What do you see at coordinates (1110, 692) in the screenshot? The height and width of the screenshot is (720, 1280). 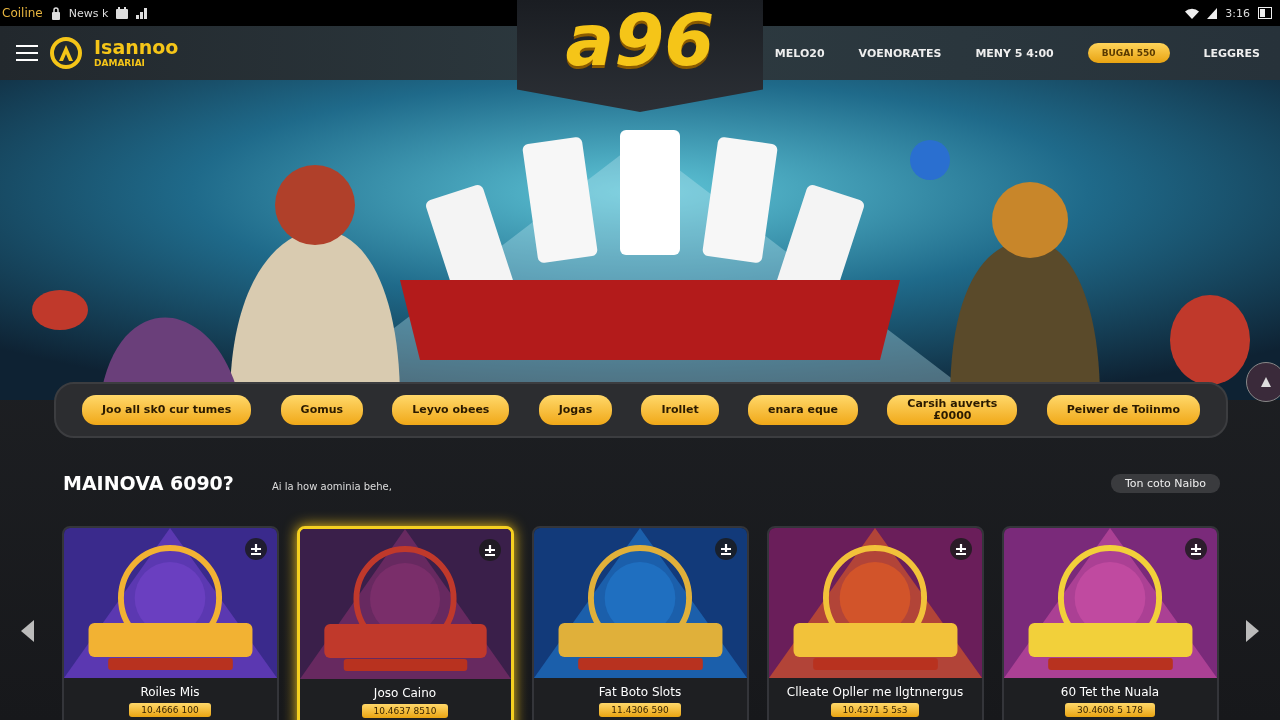 I see `game-title: 60 Tet the Nuala` at bounding box center [1110, 692].